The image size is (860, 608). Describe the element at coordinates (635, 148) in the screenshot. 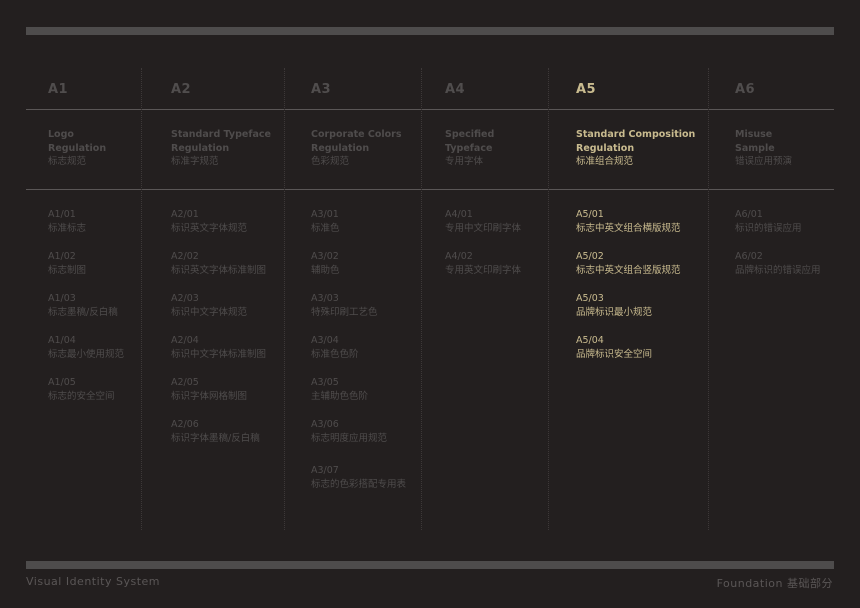

I see `section-title: Standard Composition Regulation 标准组合规范` at that location.